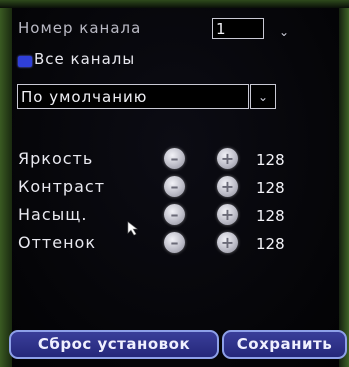  What do you see at coordinates (25, 61) in the screenshot?
I see `all-channels-checkbox` at bounding box center [25, 61].